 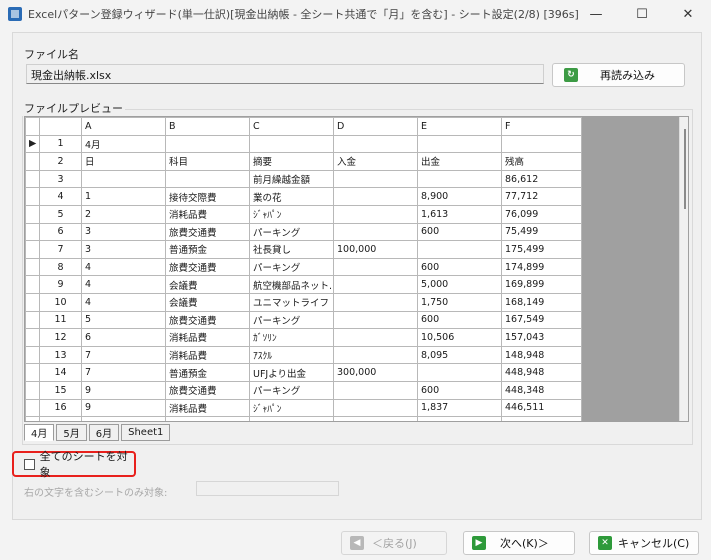 I want to click on table-row: 3 前月繰越金額 86,612, so click(x=303, y=179).